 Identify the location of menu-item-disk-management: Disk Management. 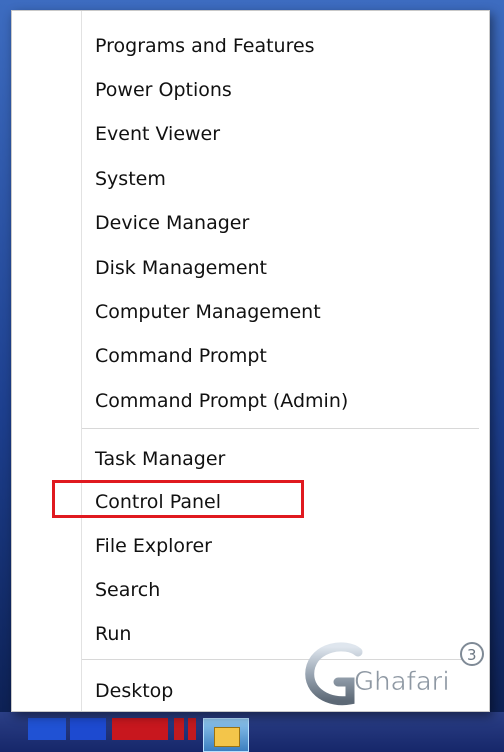
(282, 268).